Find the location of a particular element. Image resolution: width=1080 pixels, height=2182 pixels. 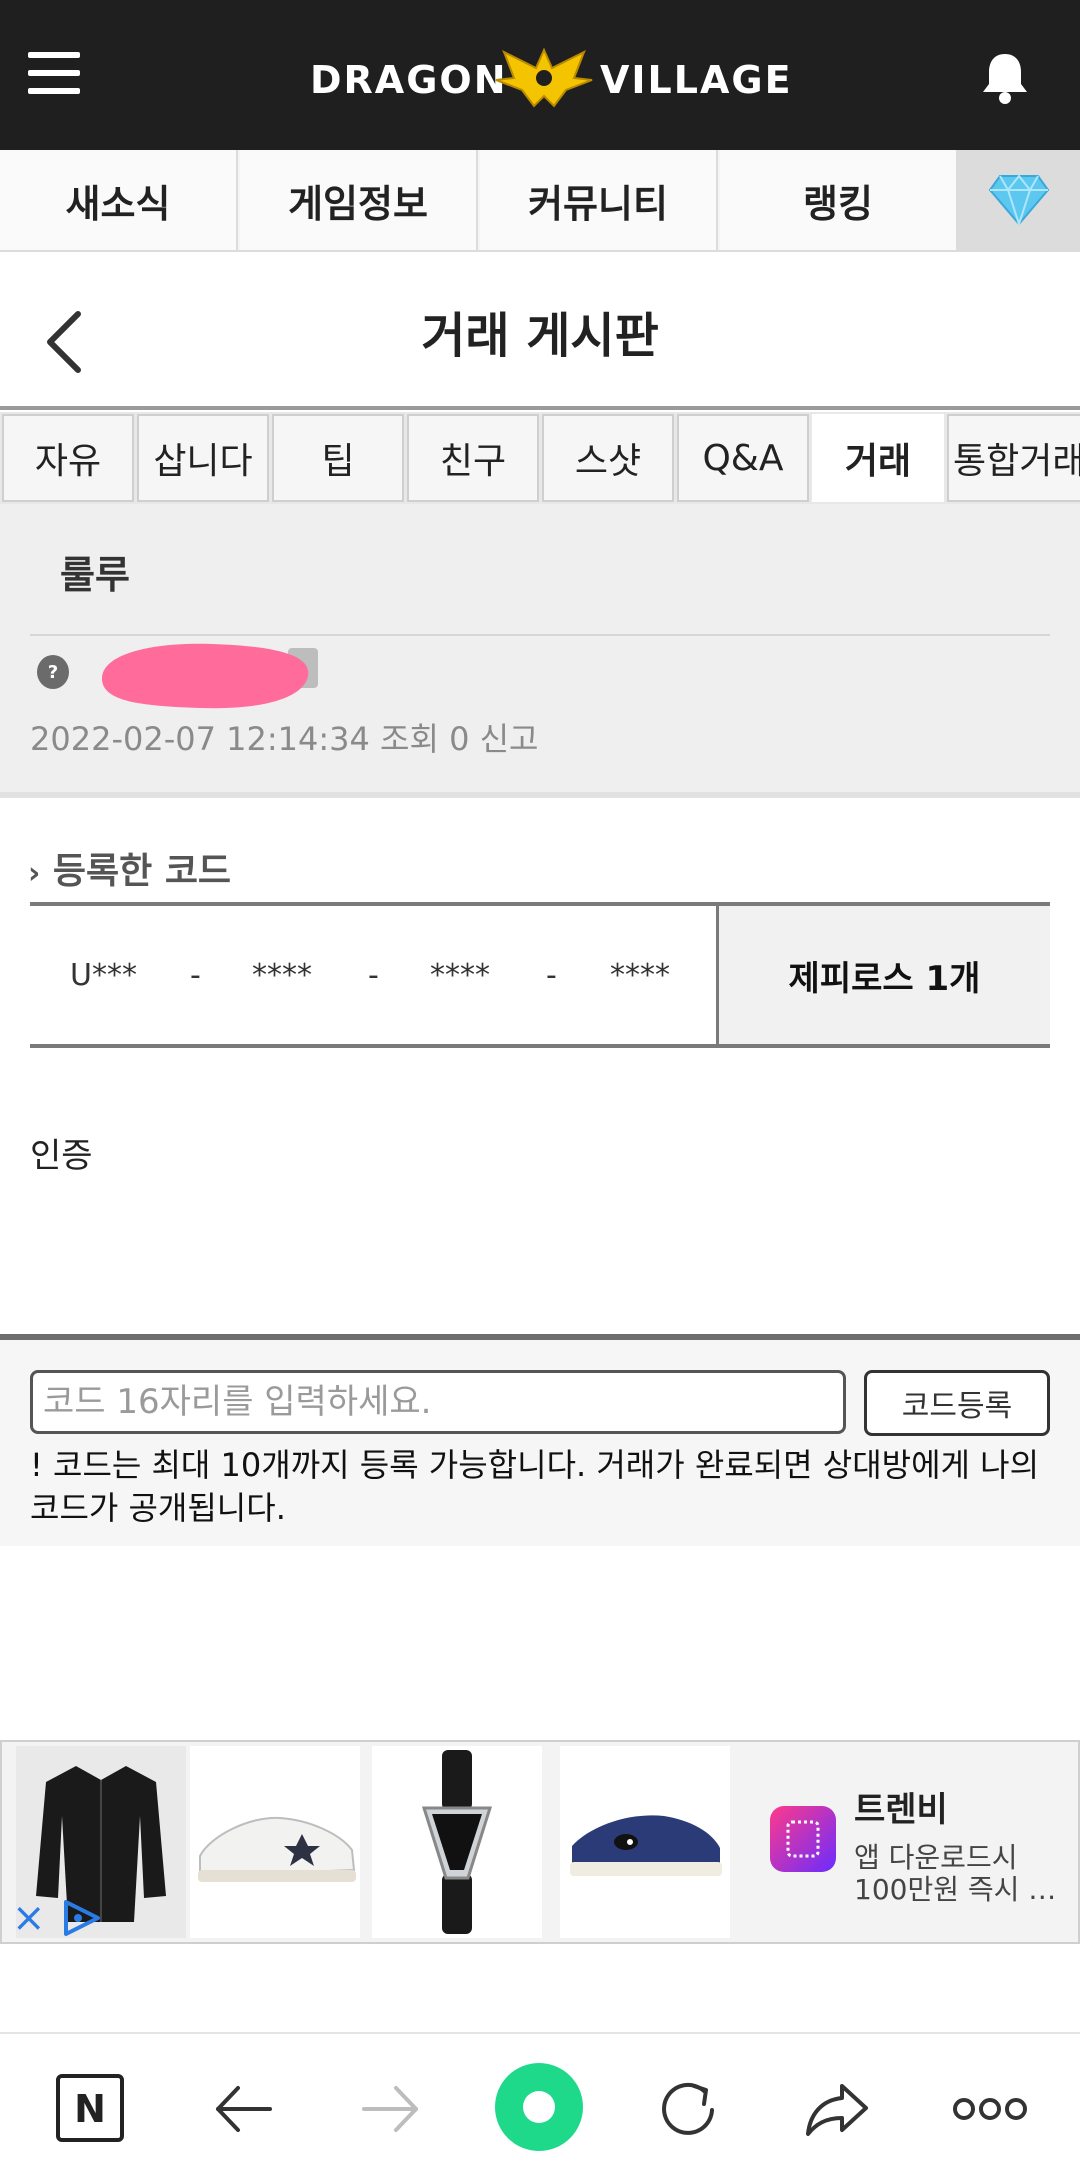

logo-text-left: DRAGON is located at coordinates (409, 80).